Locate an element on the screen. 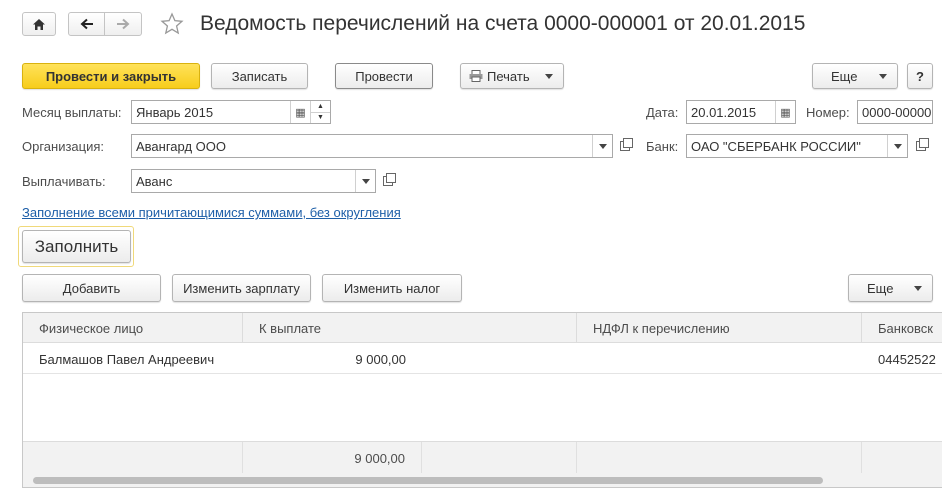 This screenshot has width=942, height=488. pay-label: Выплачивать: is located at coordinates (64, 181).